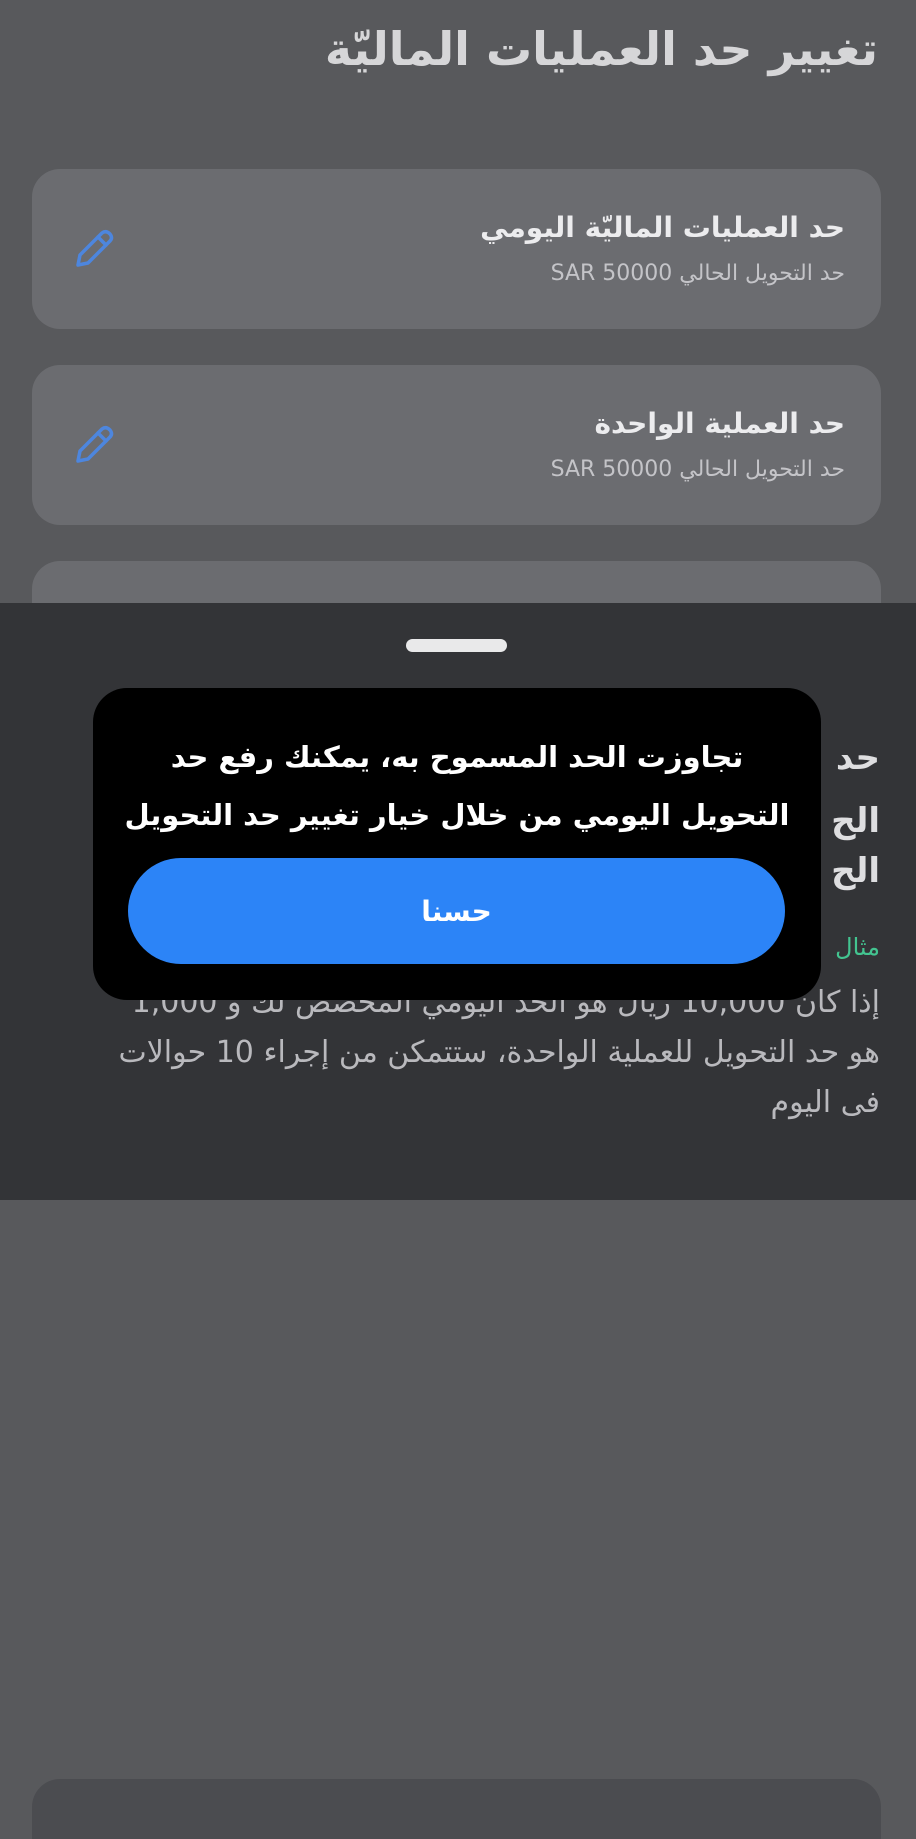 The image size is (916, 1839). What do you see at coordinates (456, 911) in the screenshot?
I see `ok-button: حسنا` at bounding box center [456, 911].